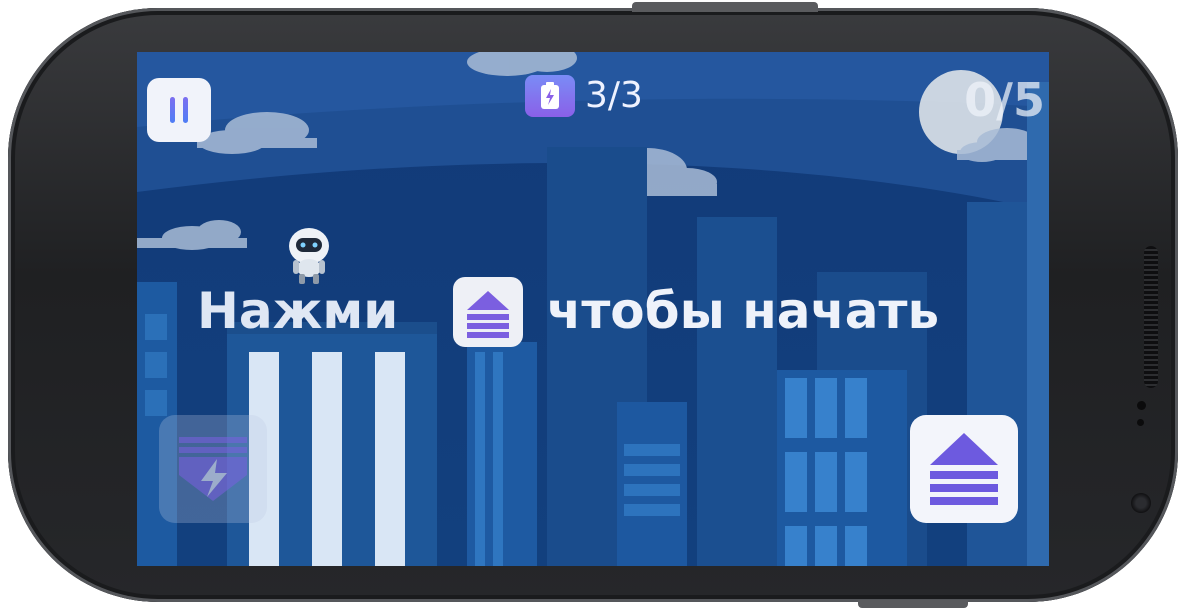 The width and height of the screenshot is (1188, 610). I want to click on phone-power-button, so click(725, 7).